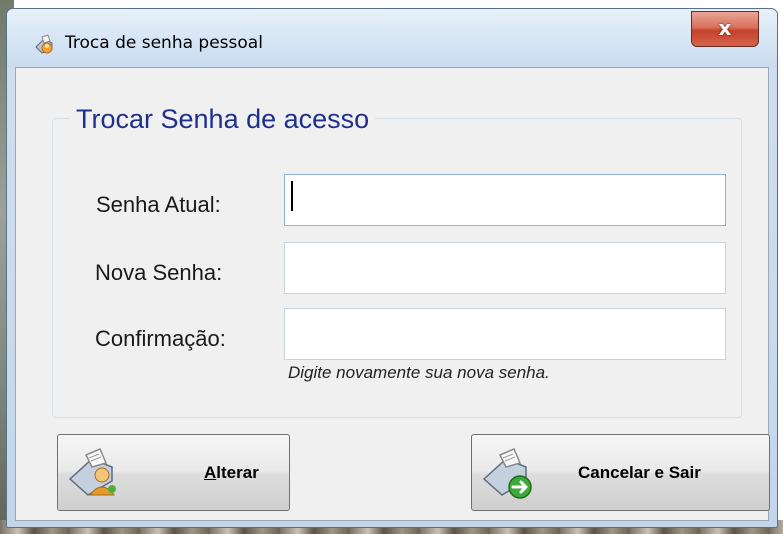 This screenshot has height=534, width=783. I want to click on cancel-exit-button: Cancelar e Sair, so click(620, 472).